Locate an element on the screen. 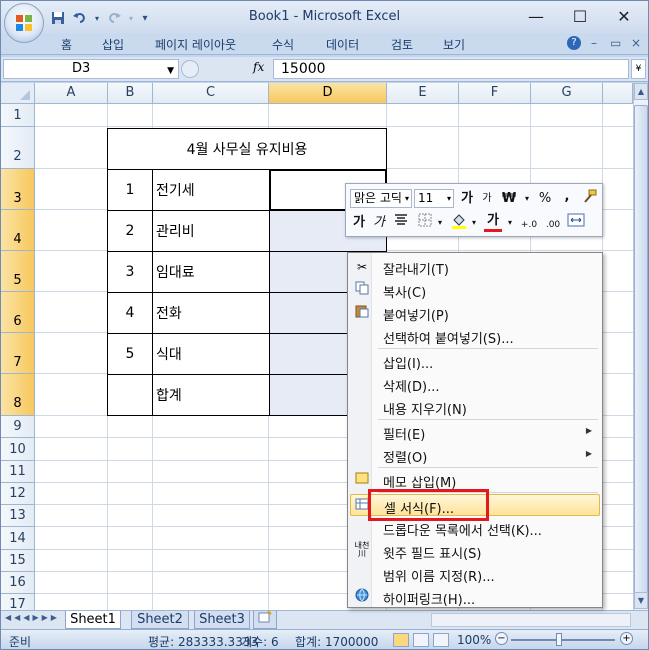 The image size is (649, 650). table-cell-item: 식대 is located at coordinates (211, 354).